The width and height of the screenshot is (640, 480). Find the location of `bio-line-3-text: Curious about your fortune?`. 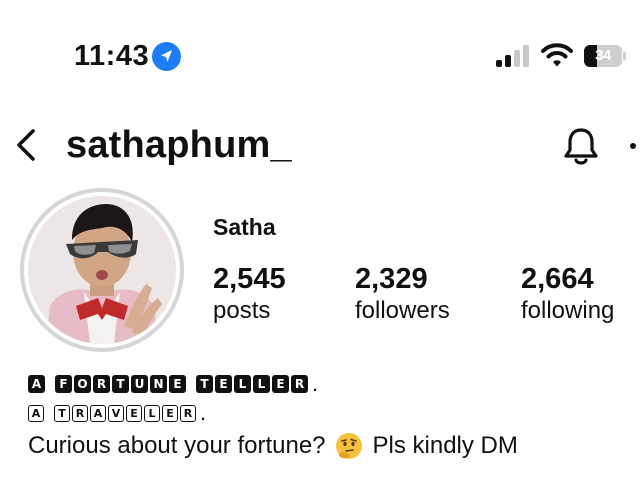

bio-line-3-text: Curious about your fortune? is located at coordinates (177, 445).